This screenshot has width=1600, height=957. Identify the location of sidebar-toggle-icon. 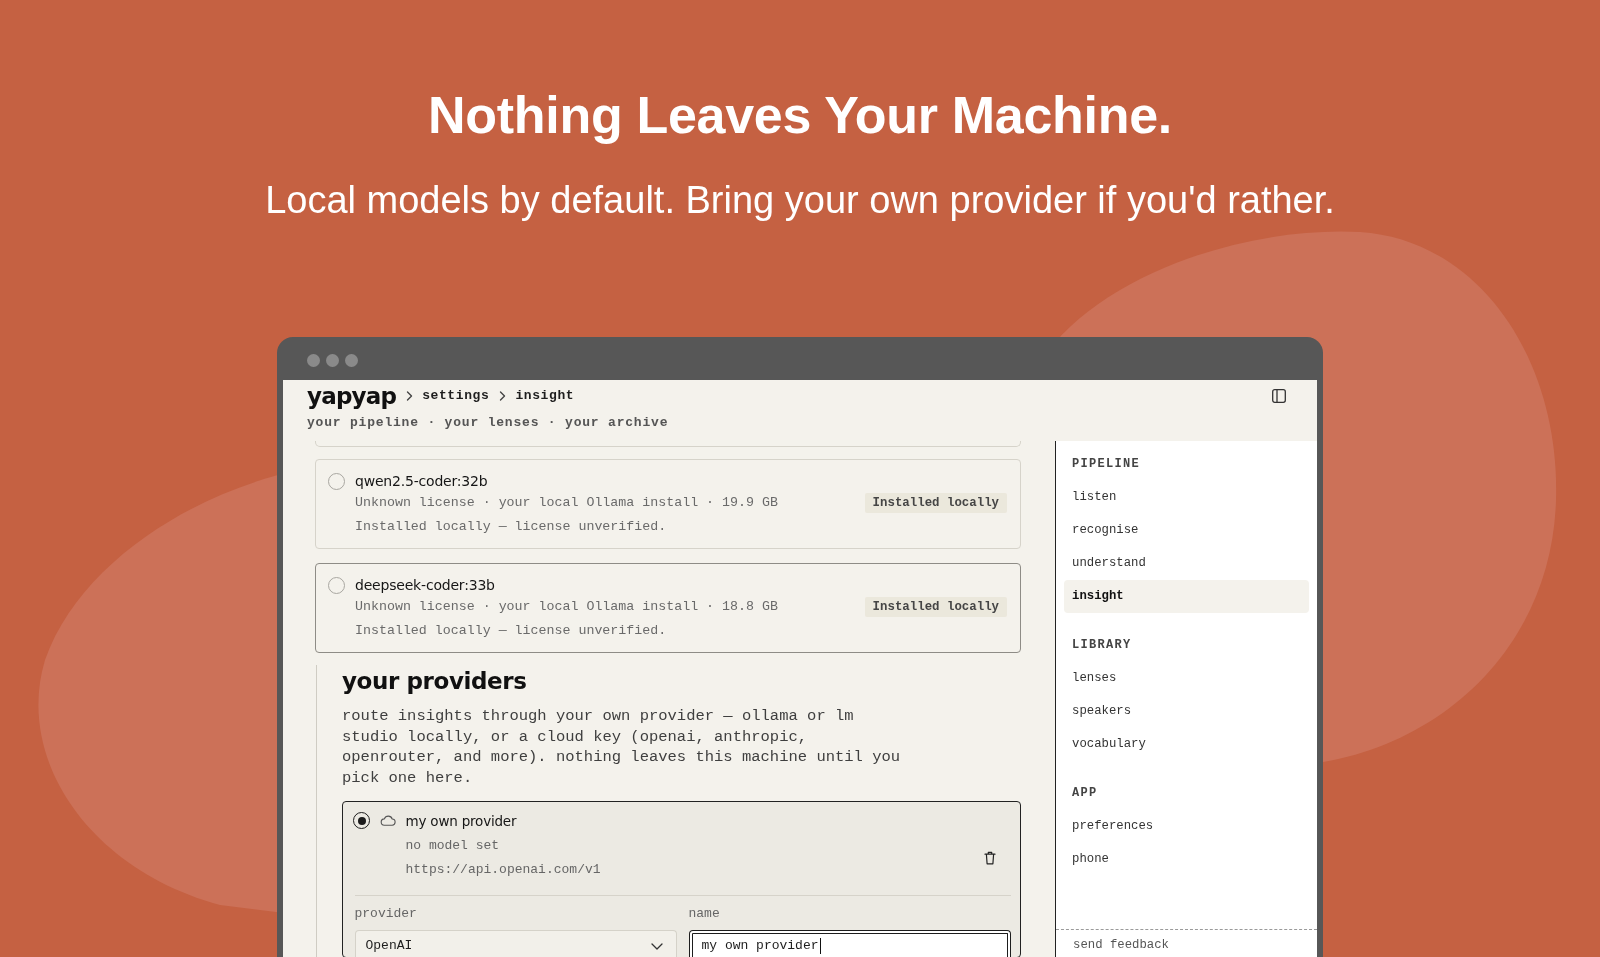
(1279, 396).